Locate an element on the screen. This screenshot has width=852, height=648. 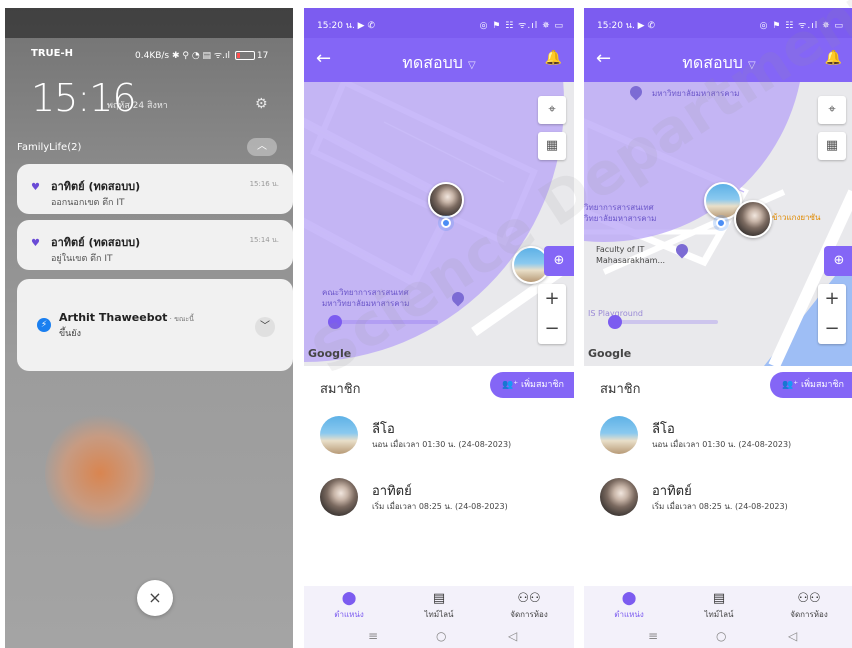
messenger-icon: ⚡ is located at coordinates (44, 325).